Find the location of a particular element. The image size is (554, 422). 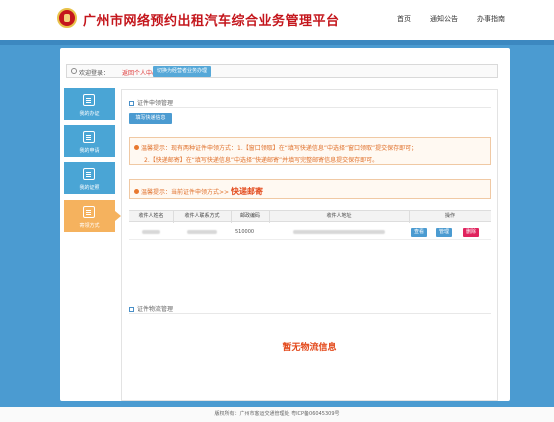

col-recipient-name: 收件人姓名 is located at coordinates (151, 216).